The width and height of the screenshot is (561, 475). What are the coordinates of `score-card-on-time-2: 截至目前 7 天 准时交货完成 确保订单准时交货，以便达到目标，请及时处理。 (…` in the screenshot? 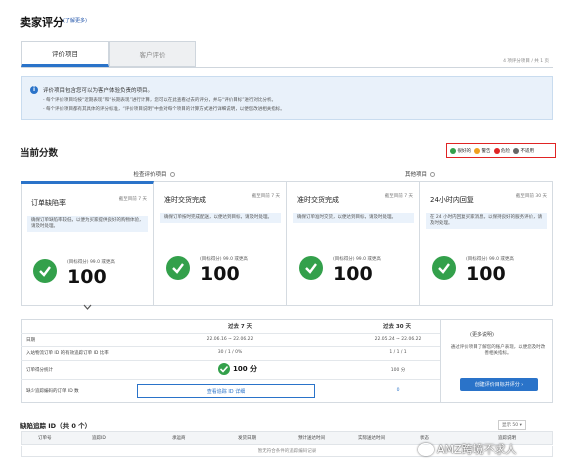 It's located at (353, 243).